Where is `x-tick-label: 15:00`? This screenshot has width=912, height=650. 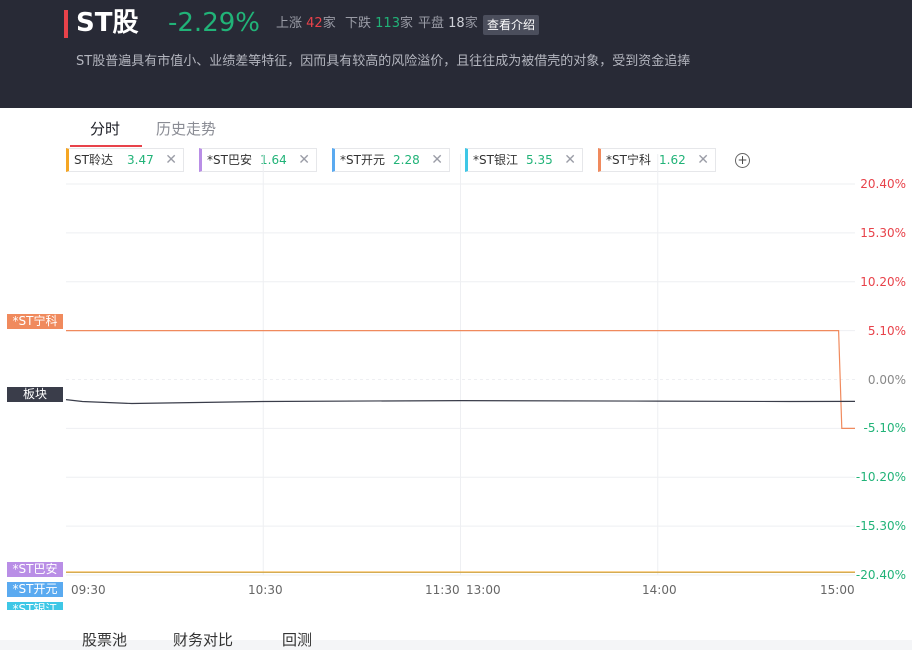
x-tick-label: 15:00 is located at coordinates (837, 590).